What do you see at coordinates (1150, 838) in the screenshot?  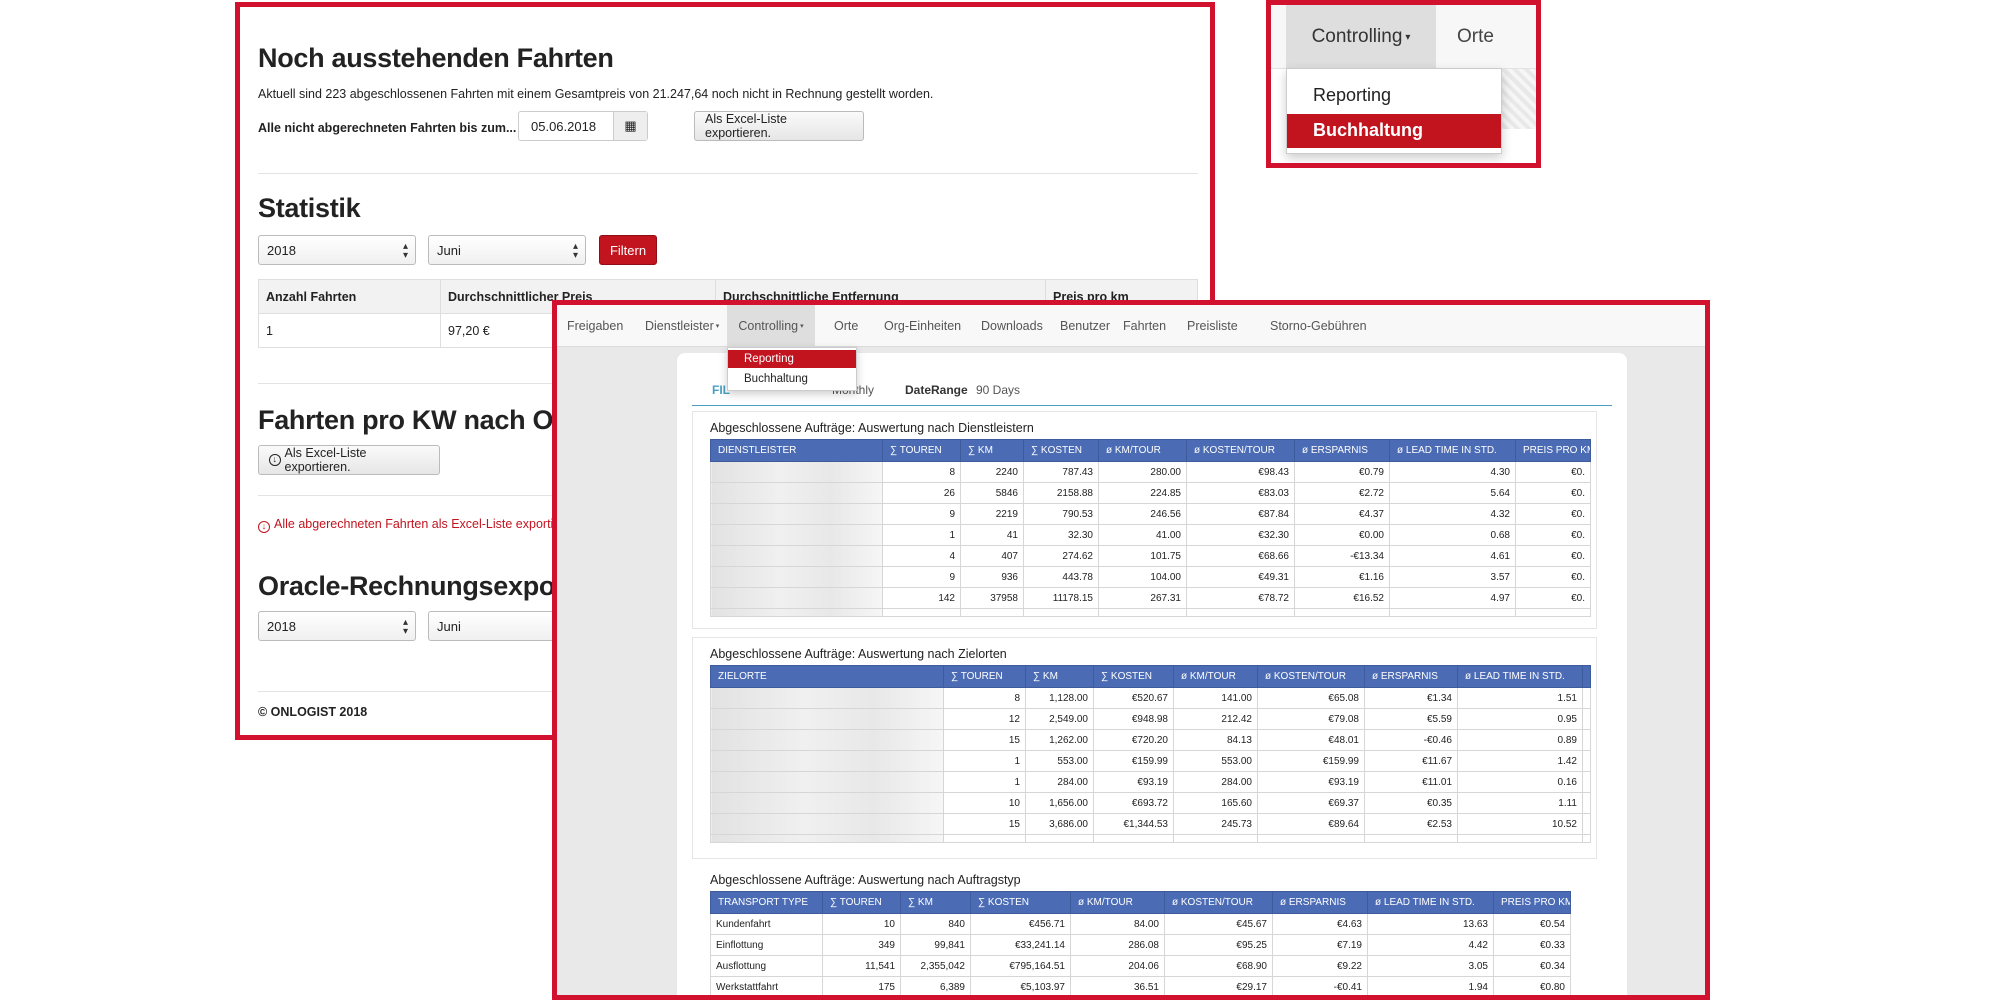 I see `table-row-partial` at bounding box center [1150, 838].